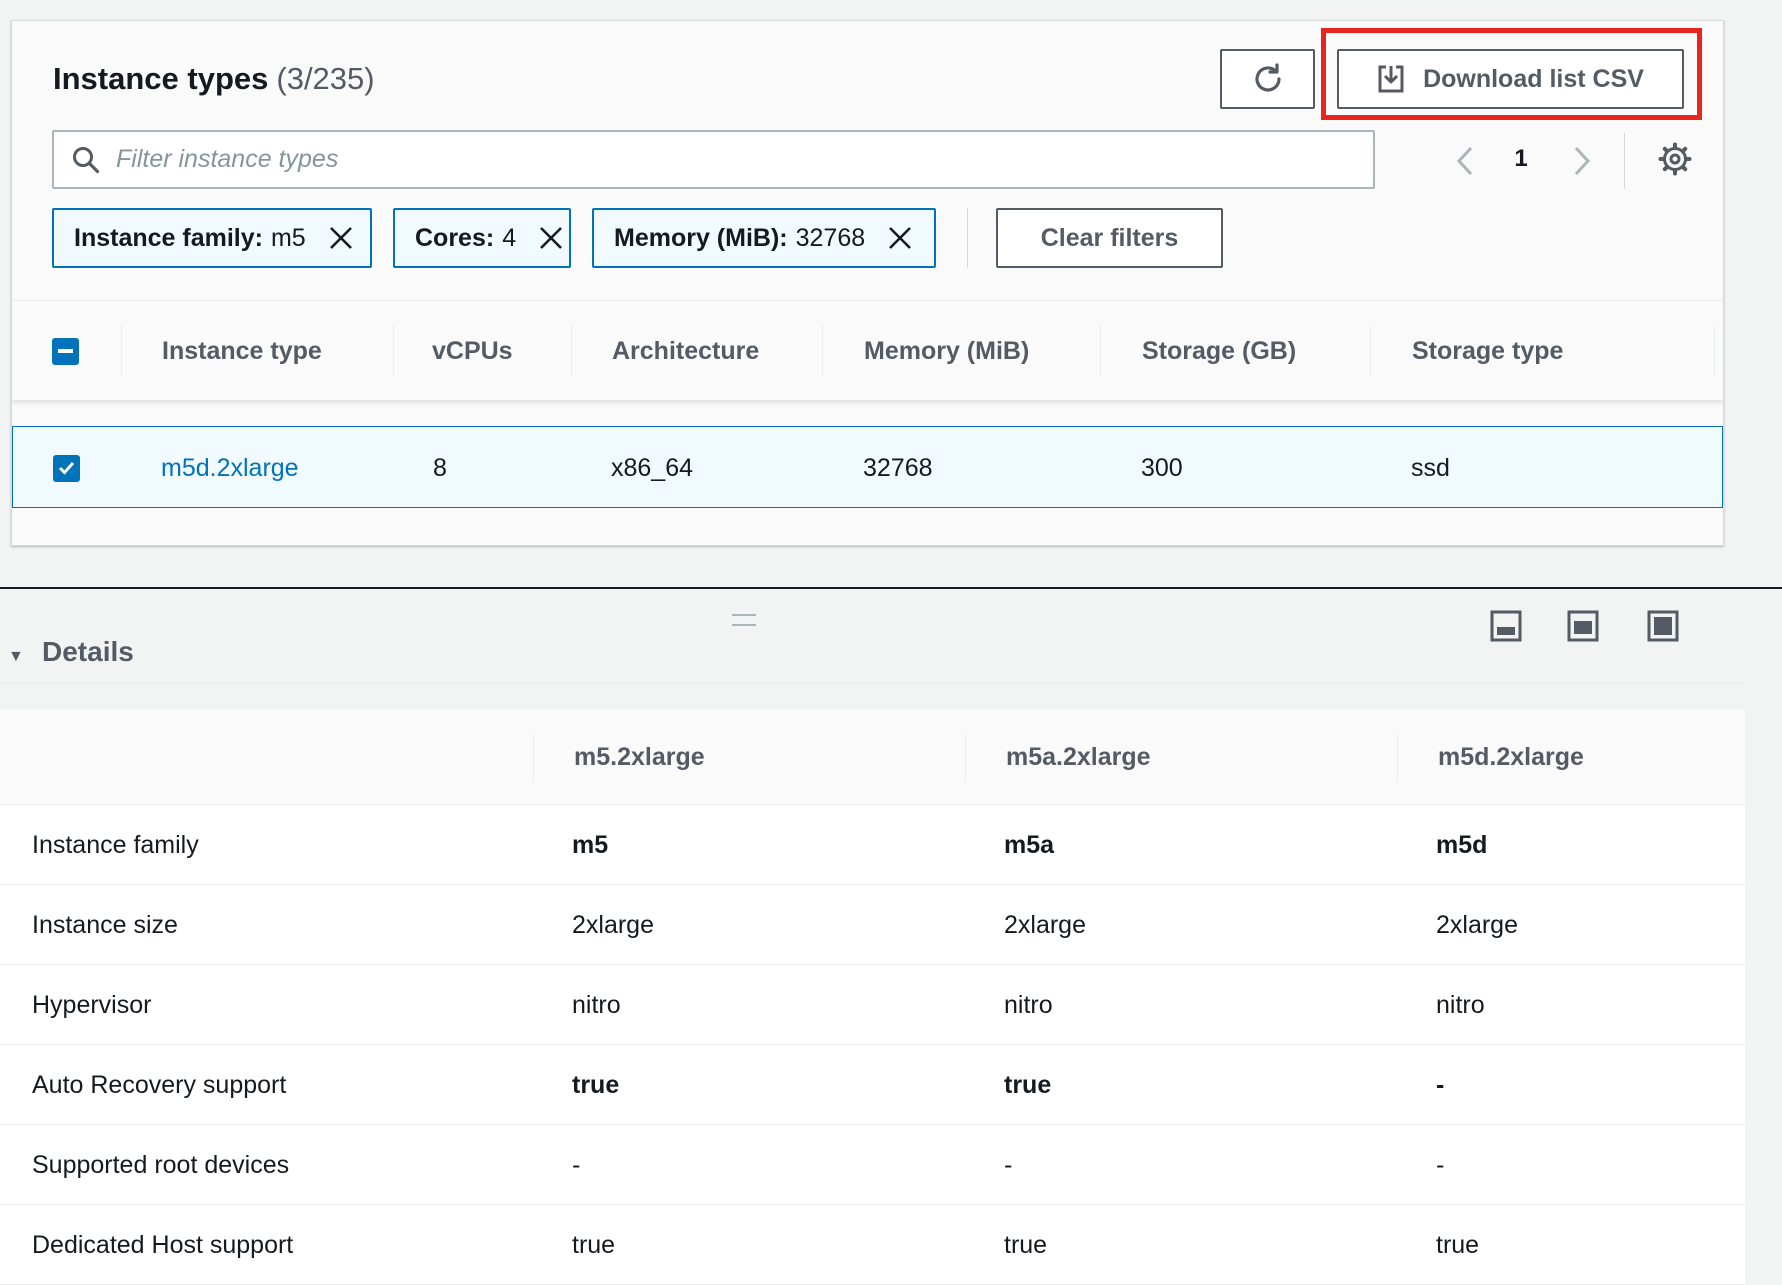 This screenshot has width=1782, height=1285. I want to click on row-label: Auto Recovery support, so click(159, 1084).